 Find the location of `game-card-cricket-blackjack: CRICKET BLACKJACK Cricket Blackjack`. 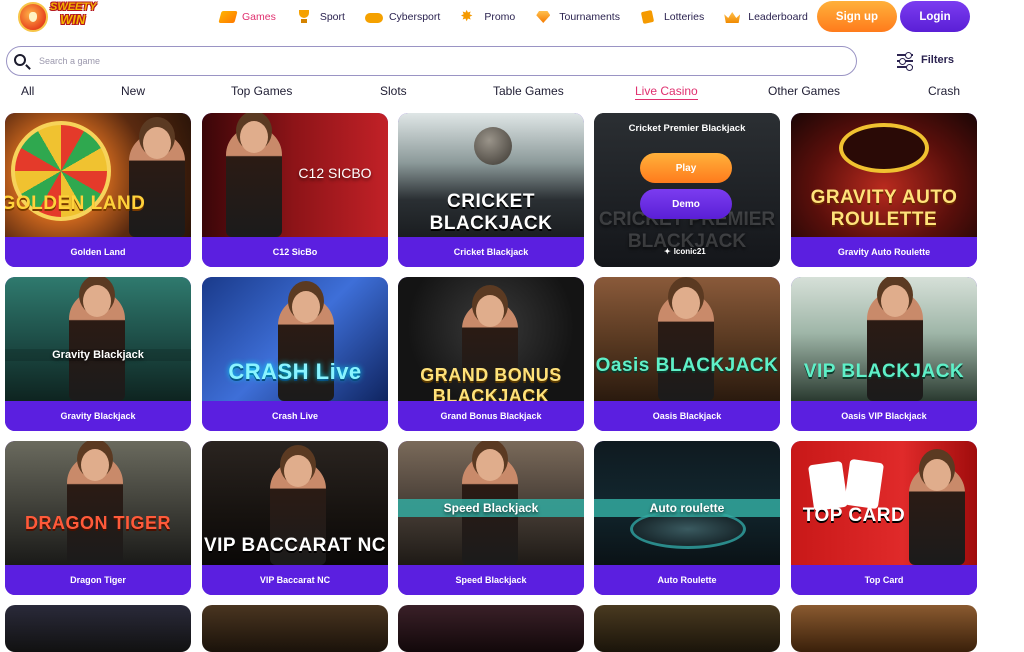

game-card-cricket-blackjack: CRICKET BLACKJACK Cricket Blackjack is located at coordinates (491, 190).